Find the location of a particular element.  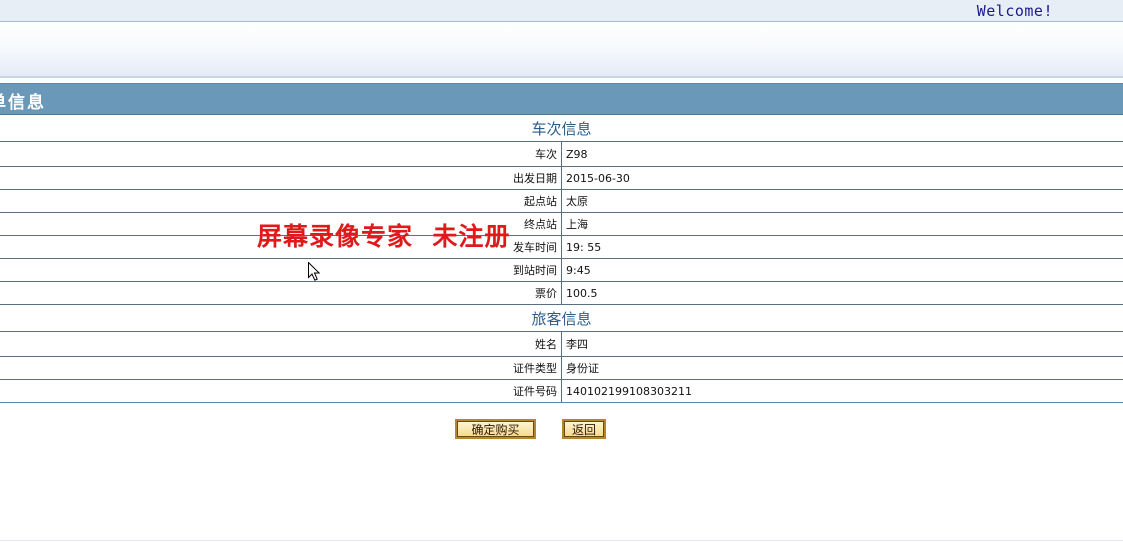

ticket-price-value: 100.5 is located at coordinates (842, 293).